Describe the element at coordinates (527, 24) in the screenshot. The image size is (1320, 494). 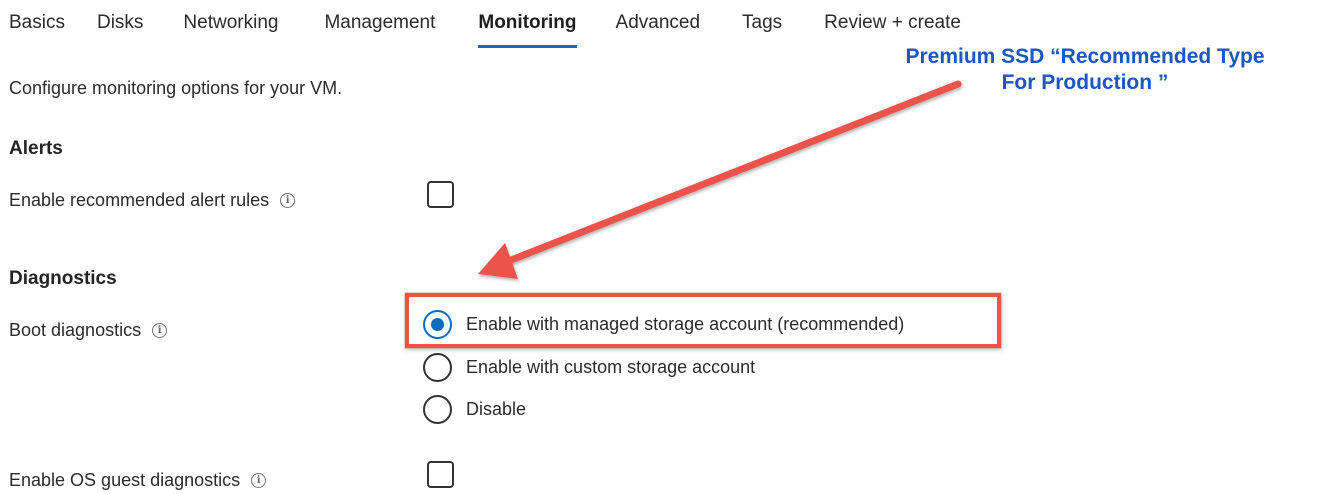
I see `tab-monitoring: Monitoring` at that location.